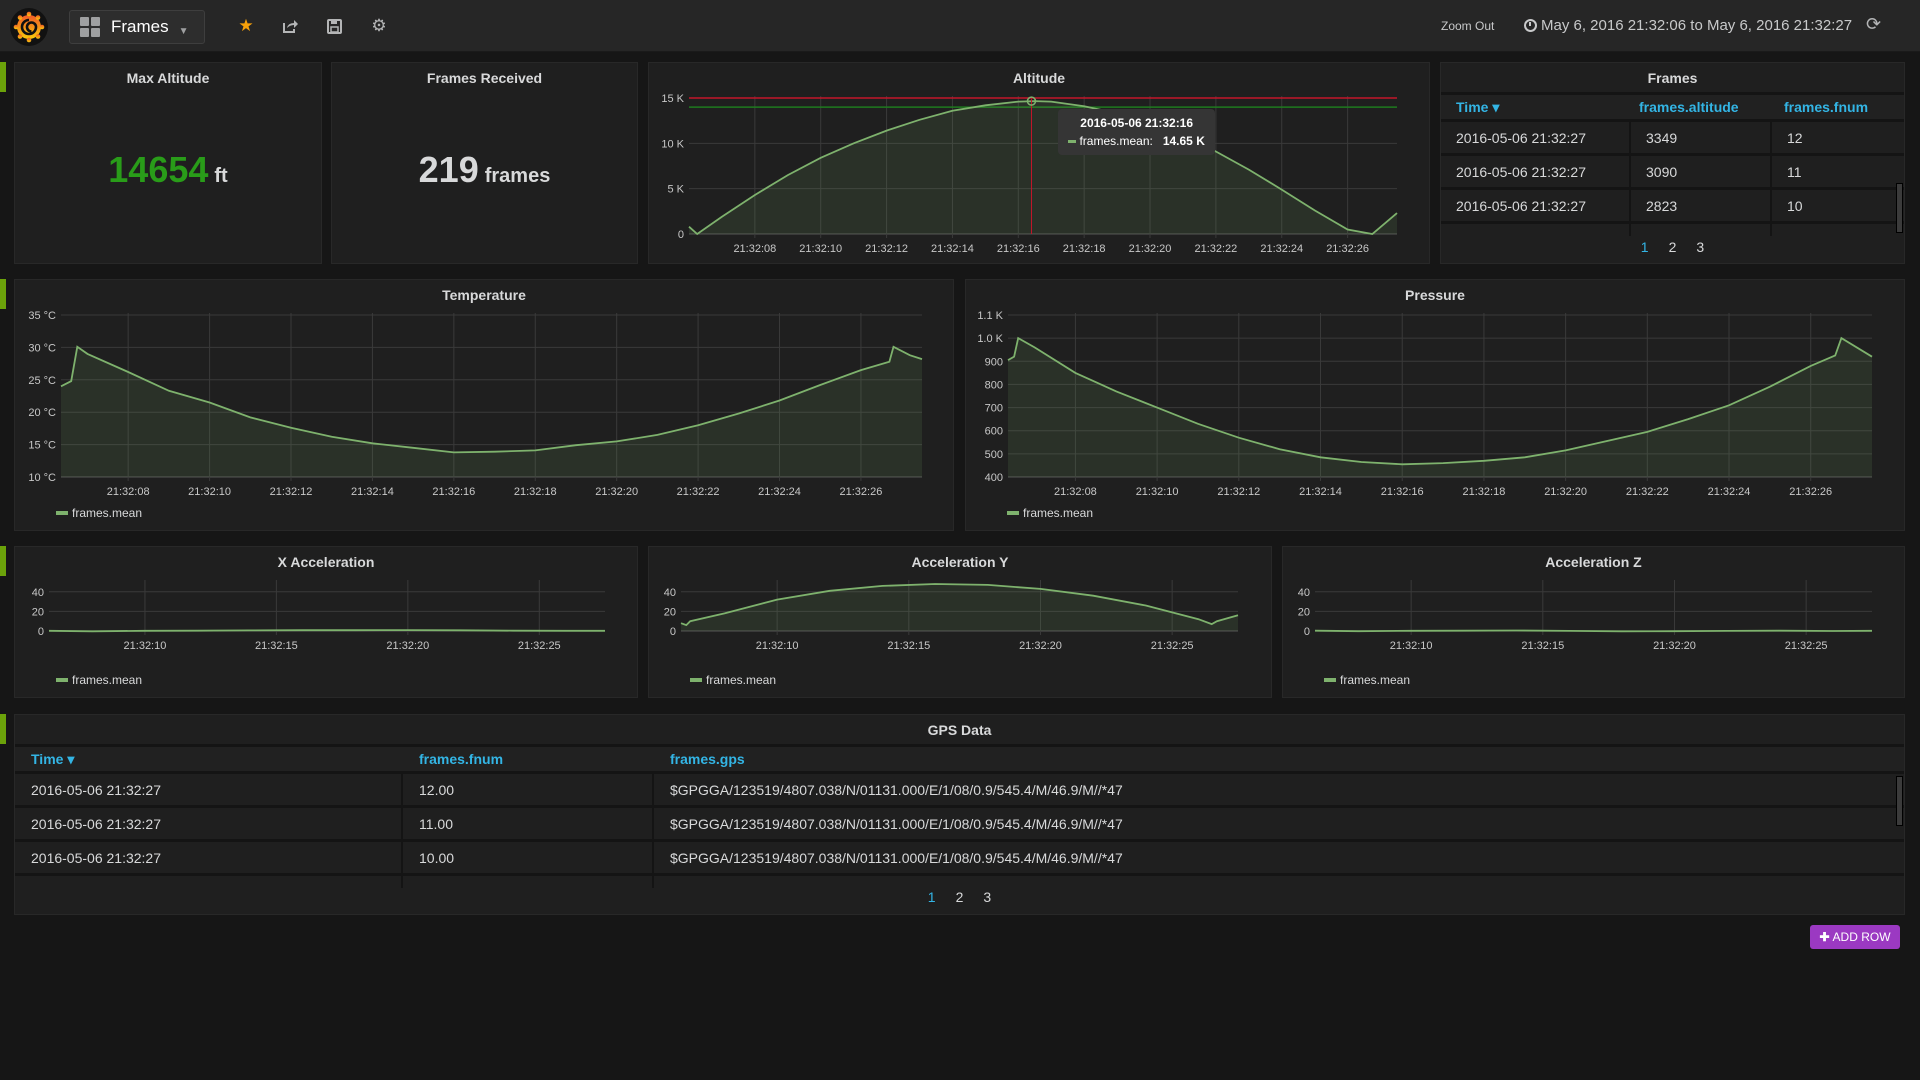 The image size is (1920, 1080). Describe the element at coordinates (1672, 78) in the screenshot. I see `panel-title: Frames` at that location.